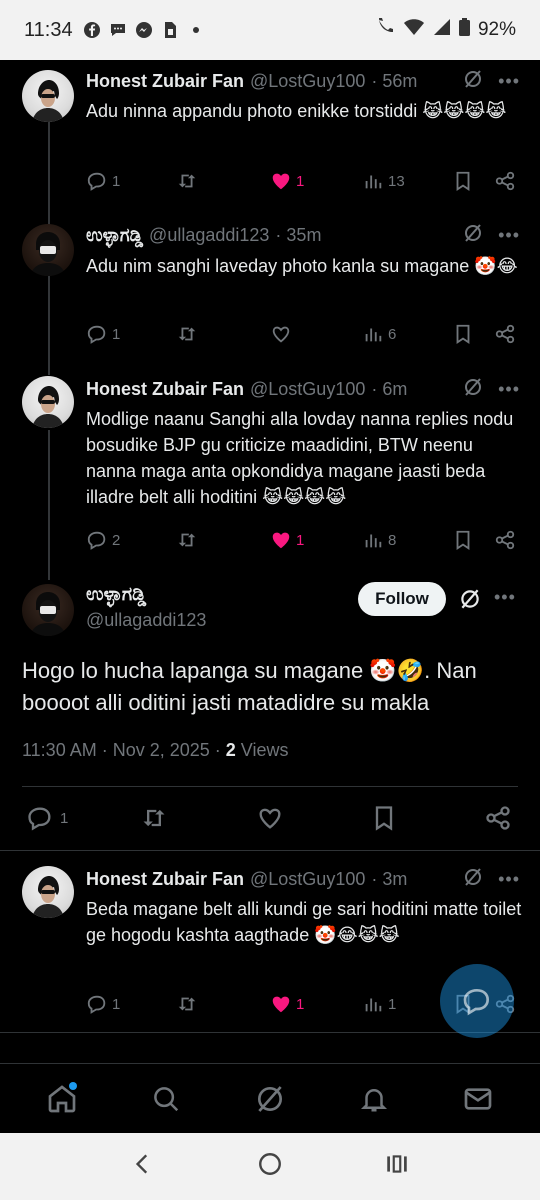  Describe the element at coordinates (270, 1166) in the screenshot. I see `home-circle-icon` at that location.